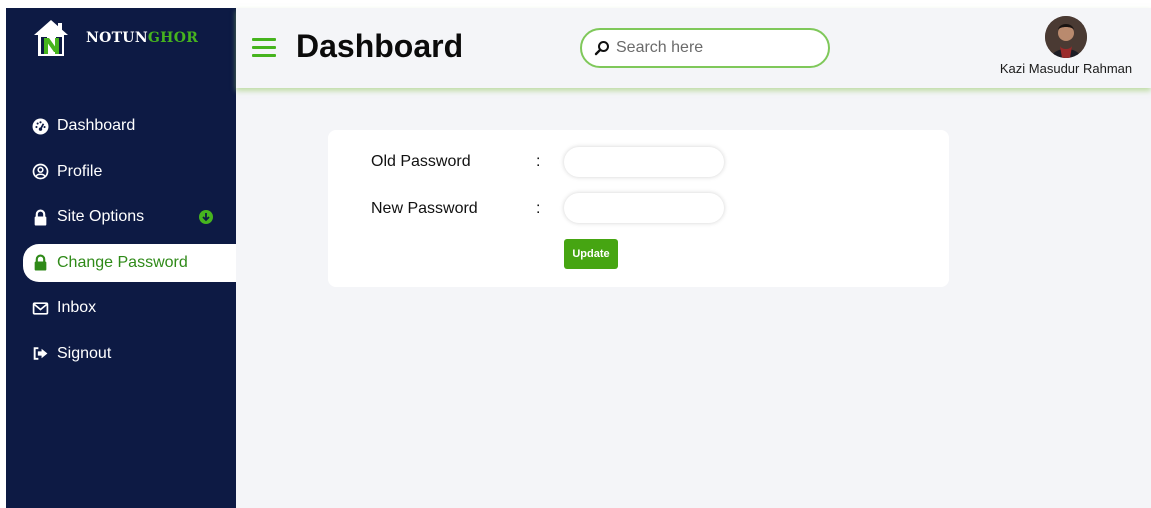  Describe the element at coordinates (40, 354) in the screenshot. I see `sign-out-icon` at that location.